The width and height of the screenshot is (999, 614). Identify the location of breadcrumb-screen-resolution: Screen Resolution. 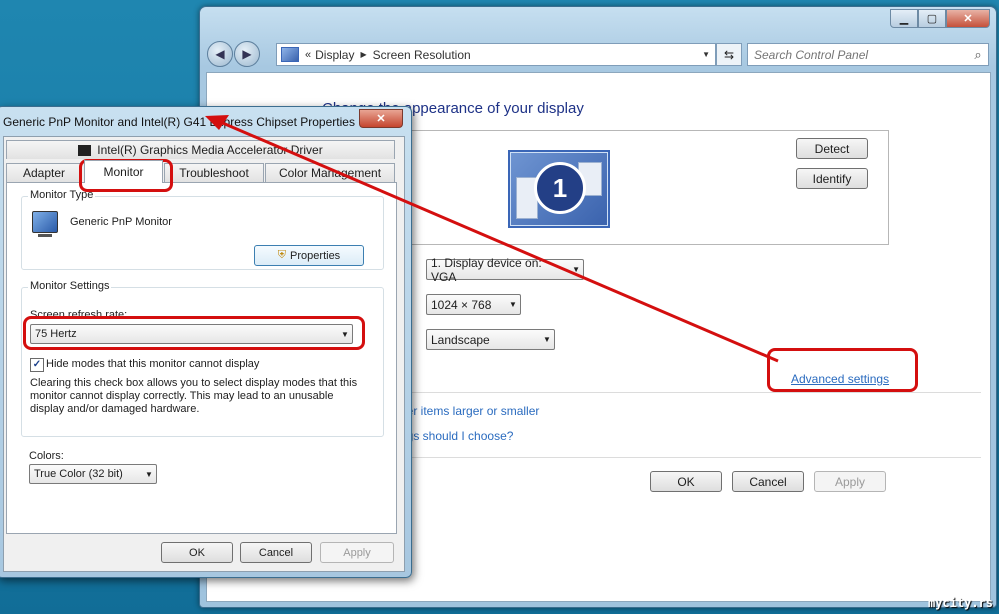
(422, 55).